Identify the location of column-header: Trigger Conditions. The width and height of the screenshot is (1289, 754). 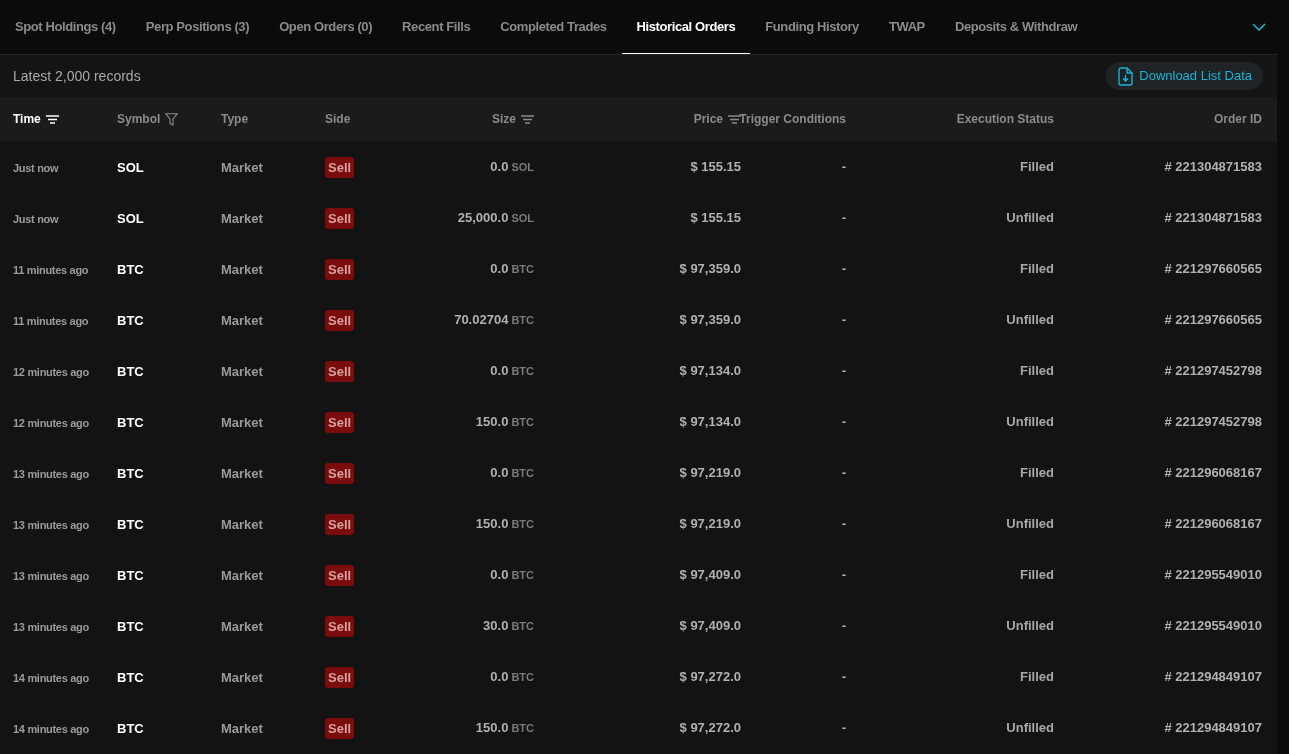
(792, 119).